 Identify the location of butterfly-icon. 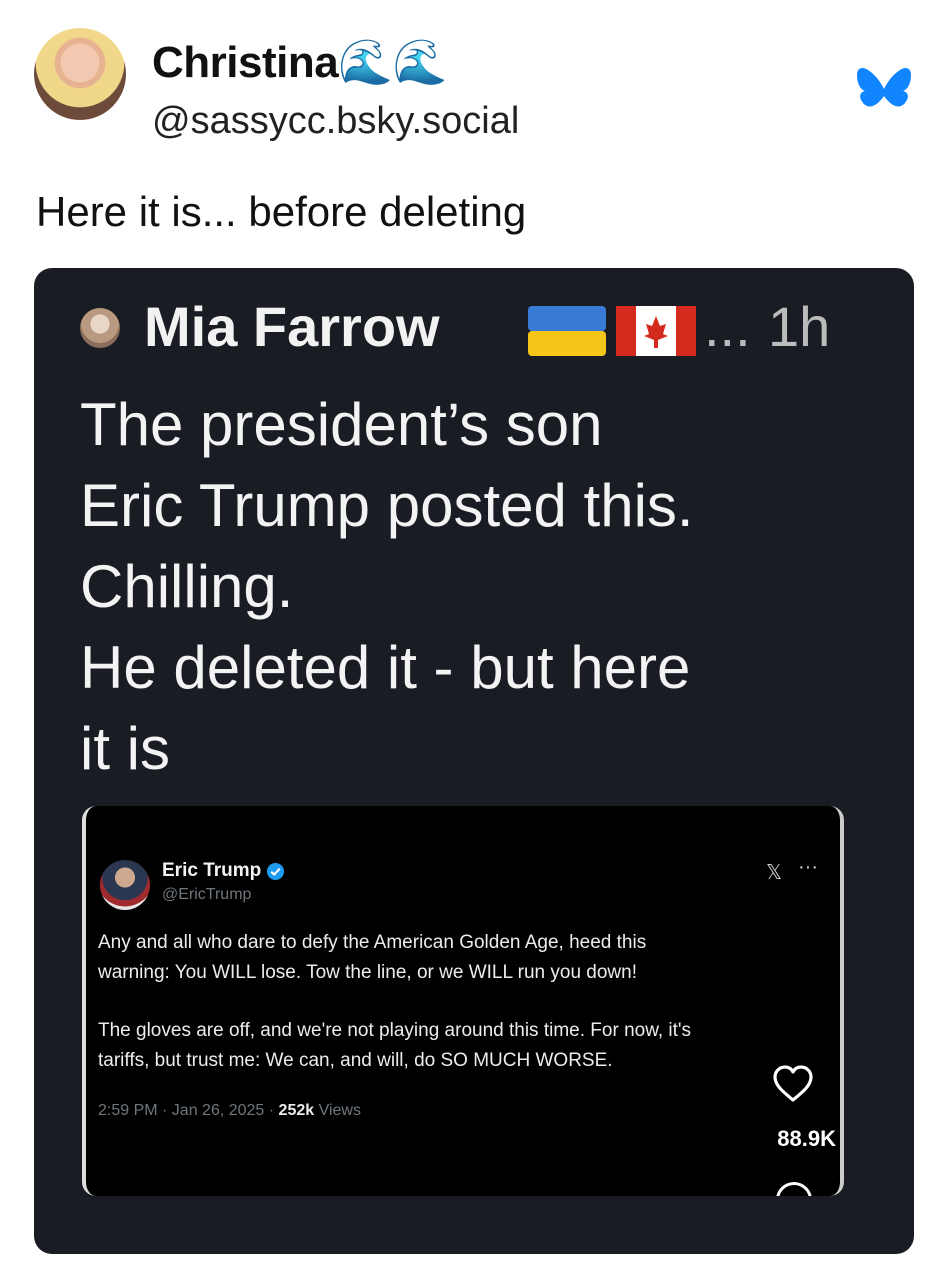
(884, 87).